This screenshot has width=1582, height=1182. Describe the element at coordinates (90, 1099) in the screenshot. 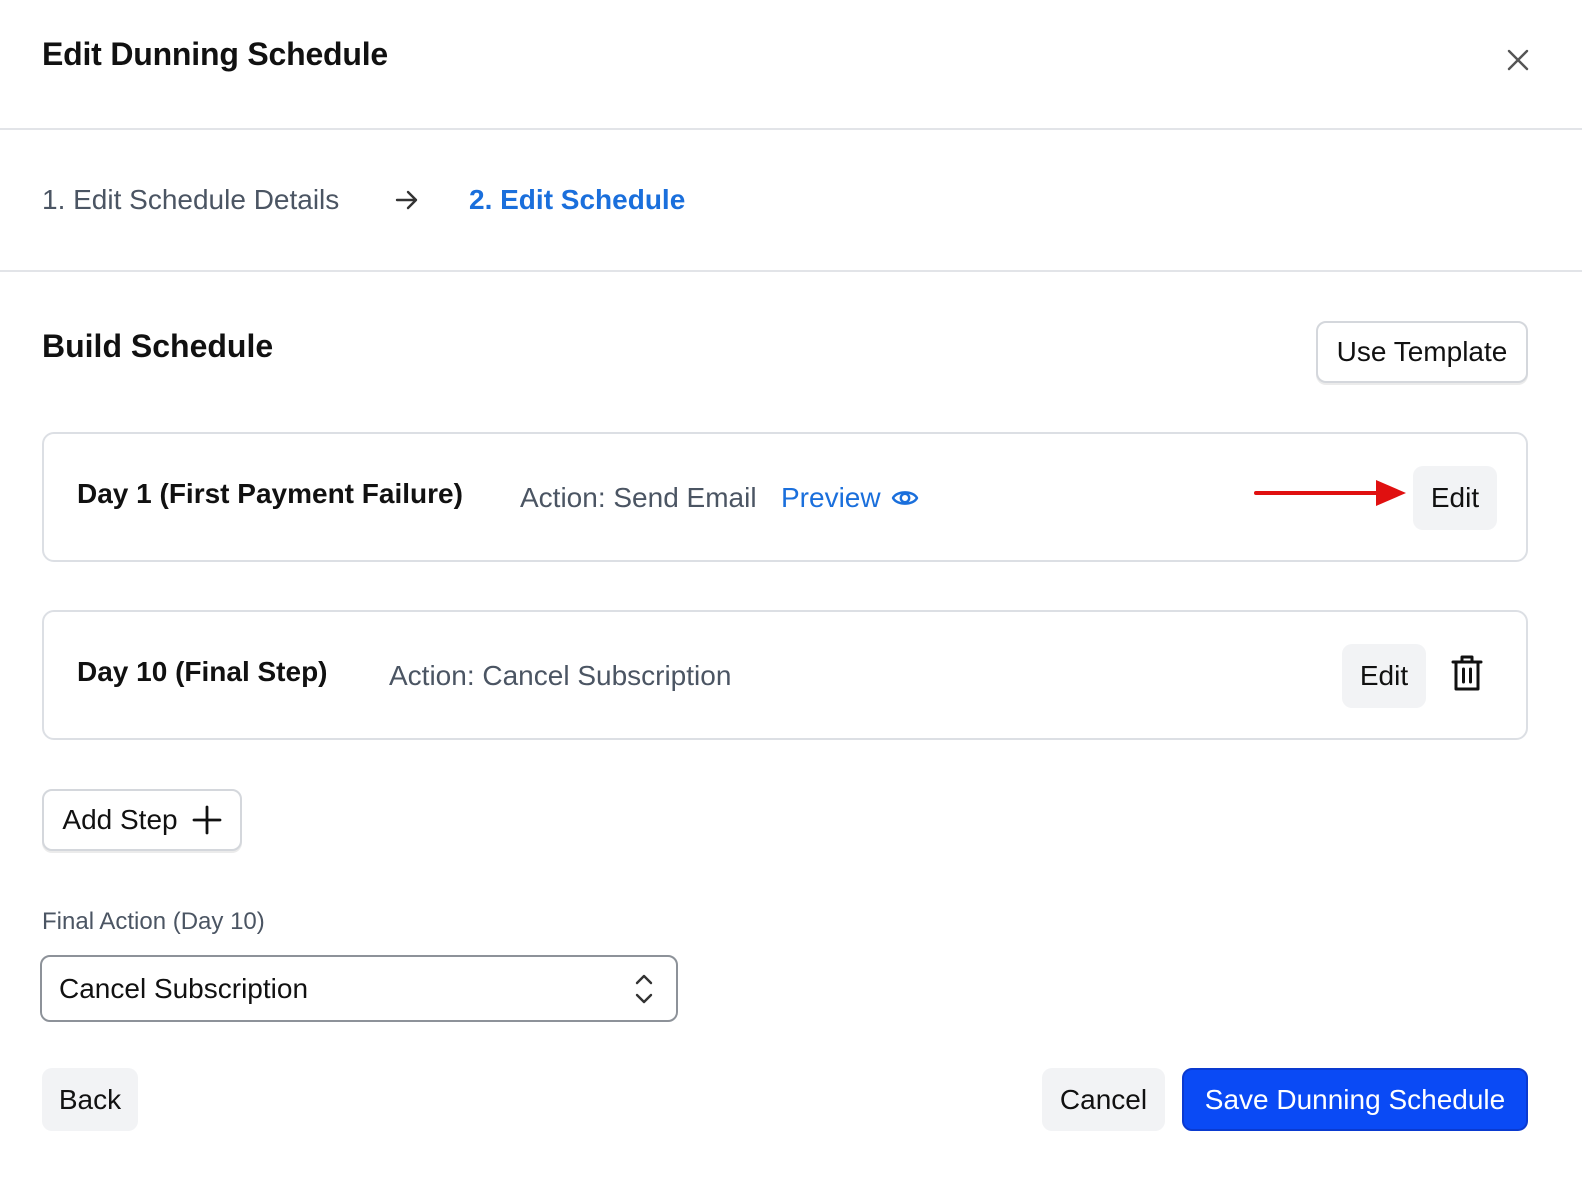

I see `back-button: Back` at that location.